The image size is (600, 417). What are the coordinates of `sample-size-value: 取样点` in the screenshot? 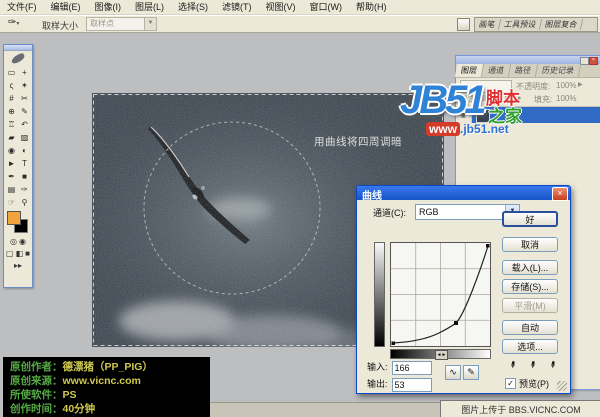 It's located at (102, 23).